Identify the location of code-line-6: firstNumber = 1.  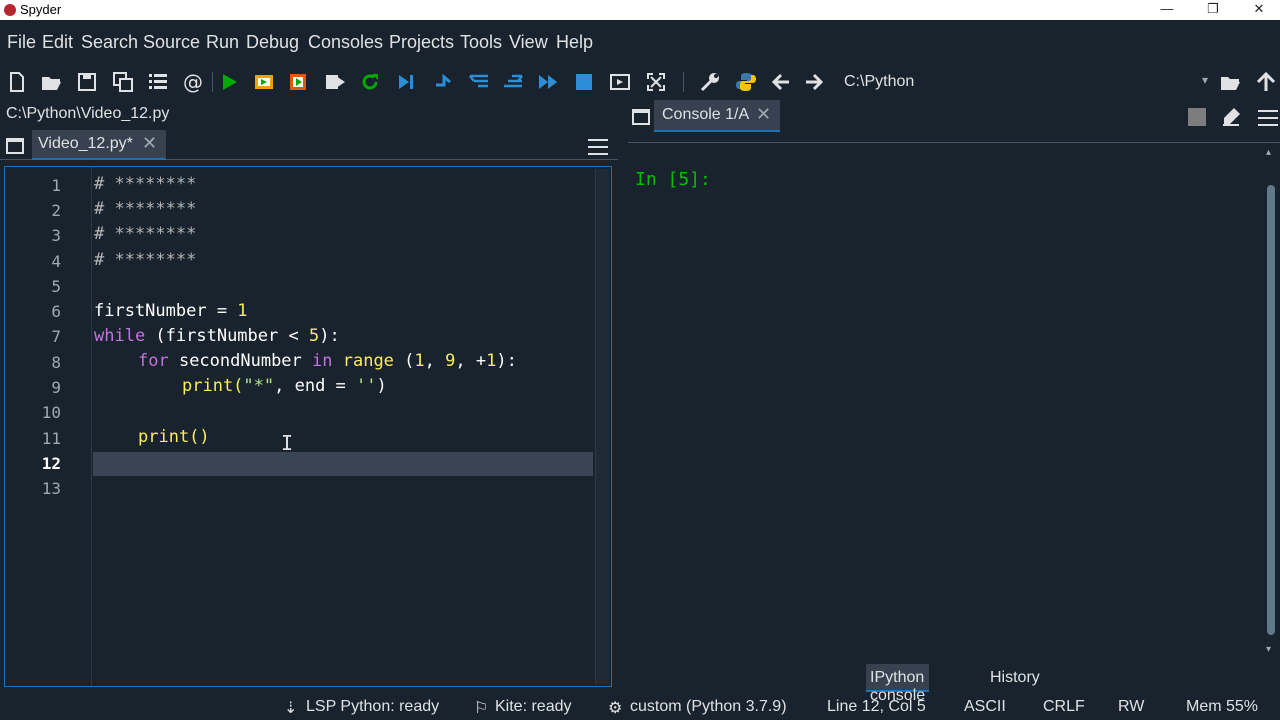
(171, 311).